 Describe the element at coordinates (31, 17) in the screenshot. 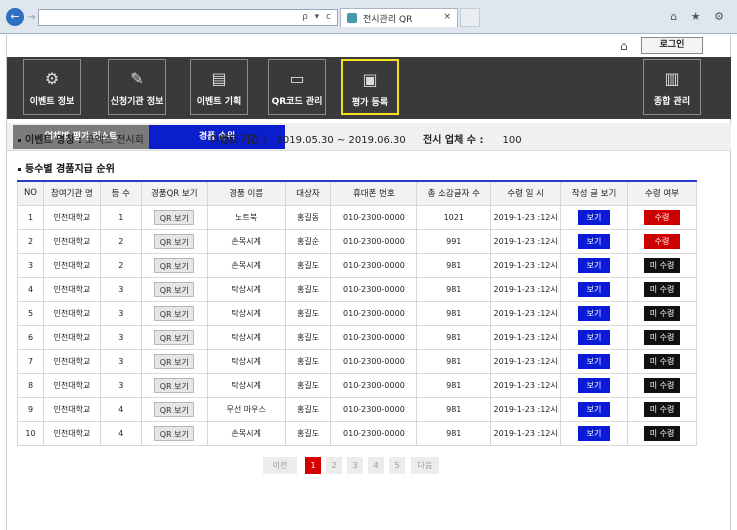

I see `forward-icon: →` at that location.